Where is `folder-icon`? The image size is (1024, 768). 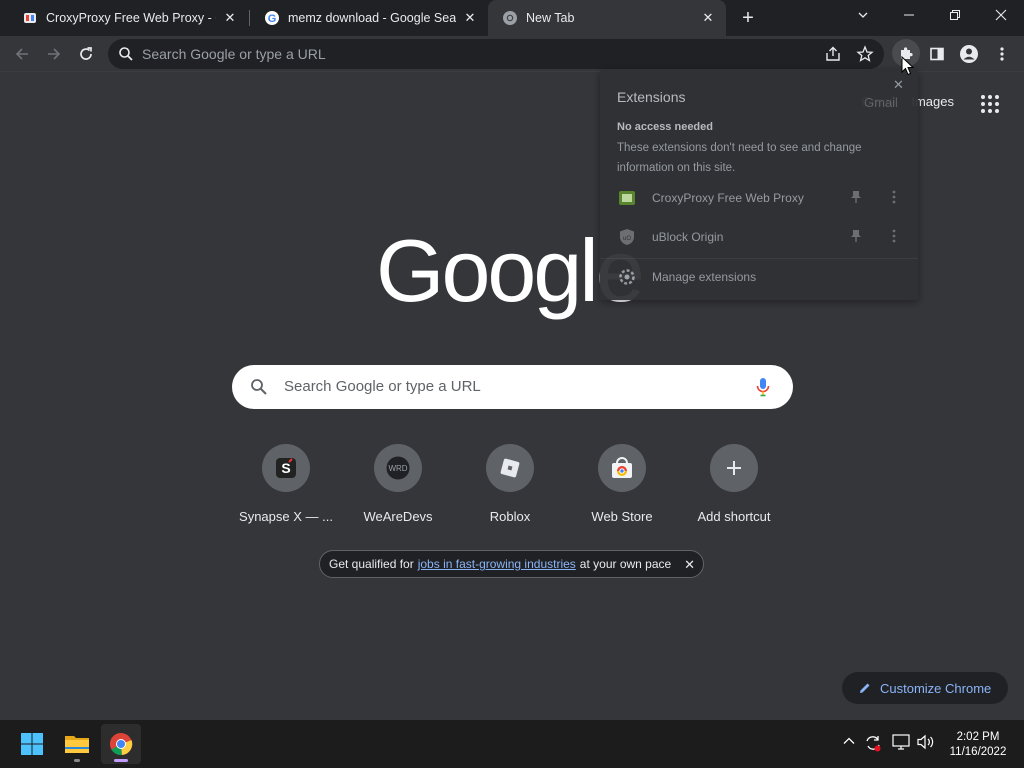 folder-icon is located at coordinates (77, 744).